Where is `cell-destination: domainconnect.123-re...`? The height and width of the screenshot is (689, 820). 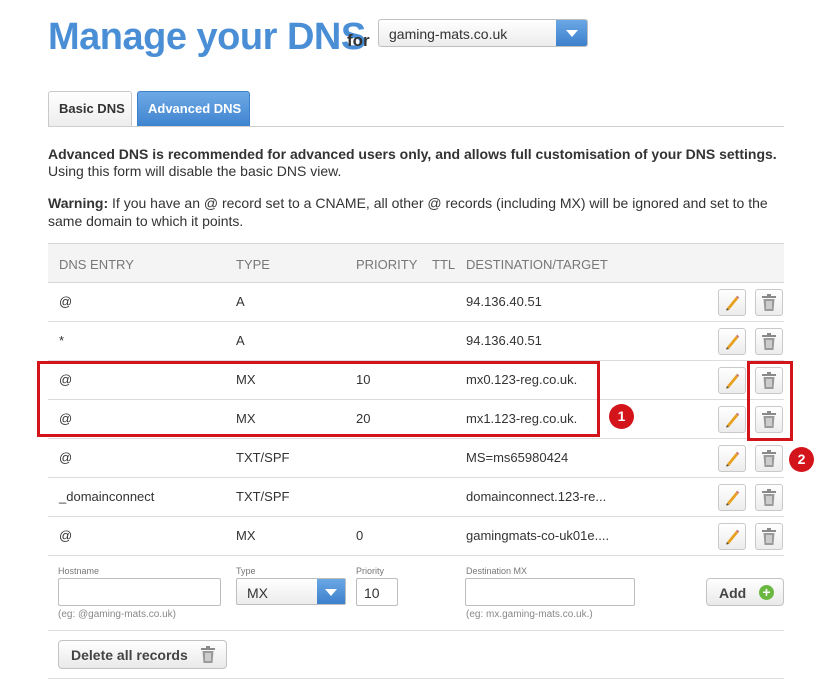
cell-destination: domainconnect.123-re... is located at coordinates (536, 496).